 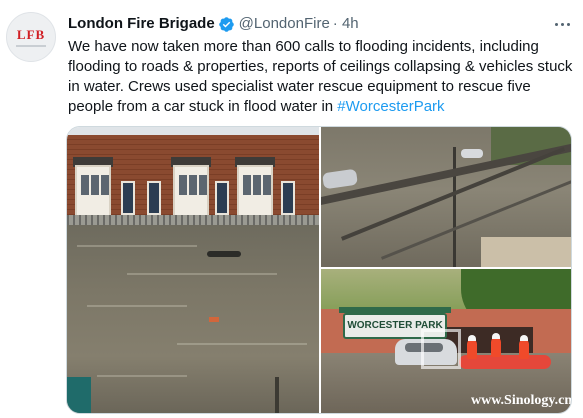 I want to click on floating-bag, so click(x=224, y=254).